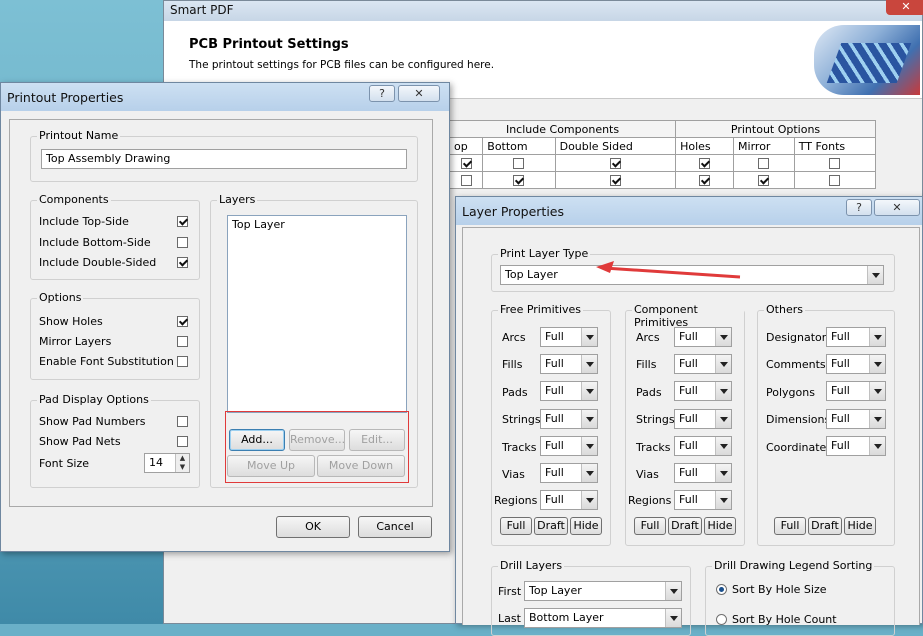 The height and width of the screenshot is (636, 923). I want to click on first-drill-layer-select: Top Layer, so click(603, 591).